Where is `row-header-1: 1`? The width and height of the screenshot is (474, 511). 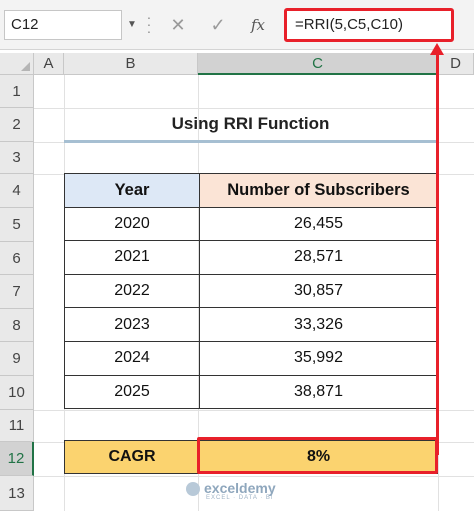
row-header-1: 1 is located at coordinates (17, 91).